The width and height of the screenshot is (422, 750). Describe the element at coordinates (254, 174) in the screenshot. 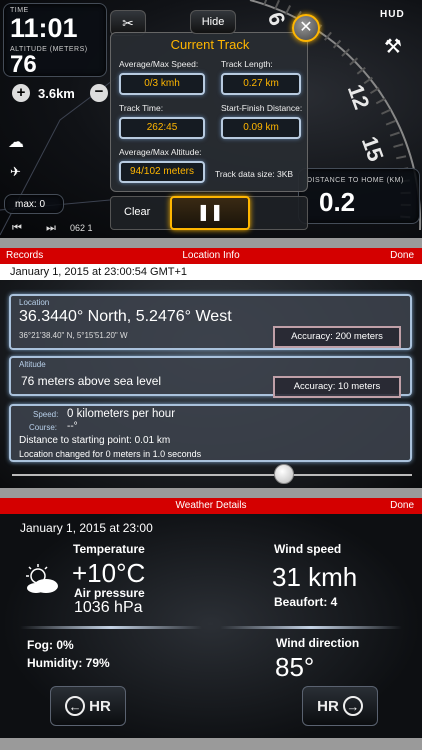

I see `track-data-size: Track data size: 3KB` at that location.